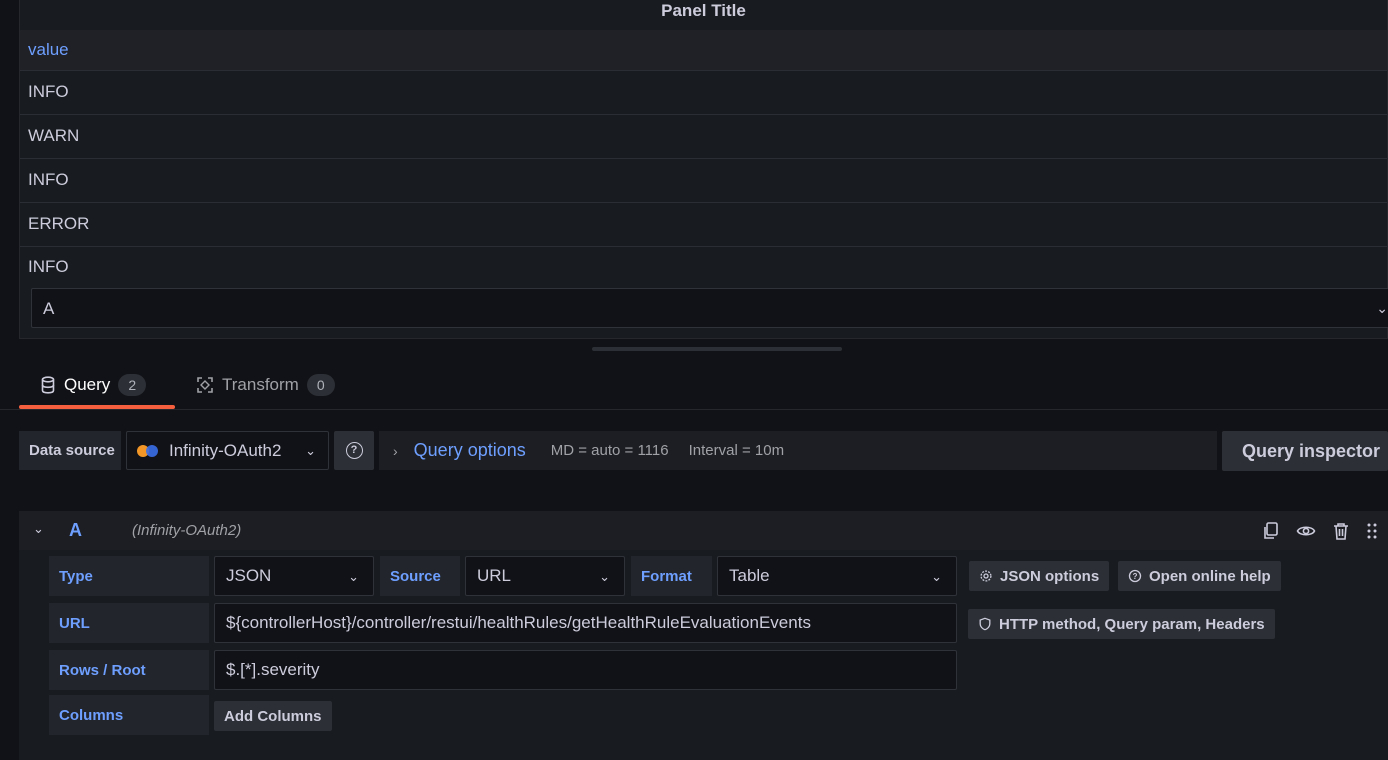  Describe the element at coordinates (1050, 576) in the screenshot. I see `json-options-label: JSON options` at that location.